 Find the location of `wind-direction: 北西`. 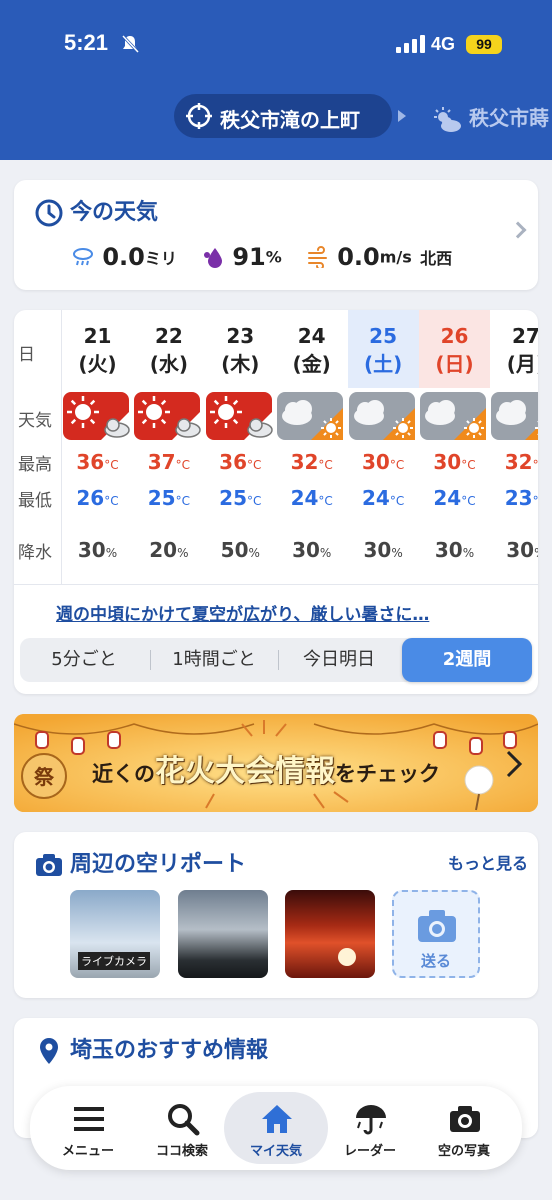

wind-direction: 北西 is located at coordinates (436, 258).